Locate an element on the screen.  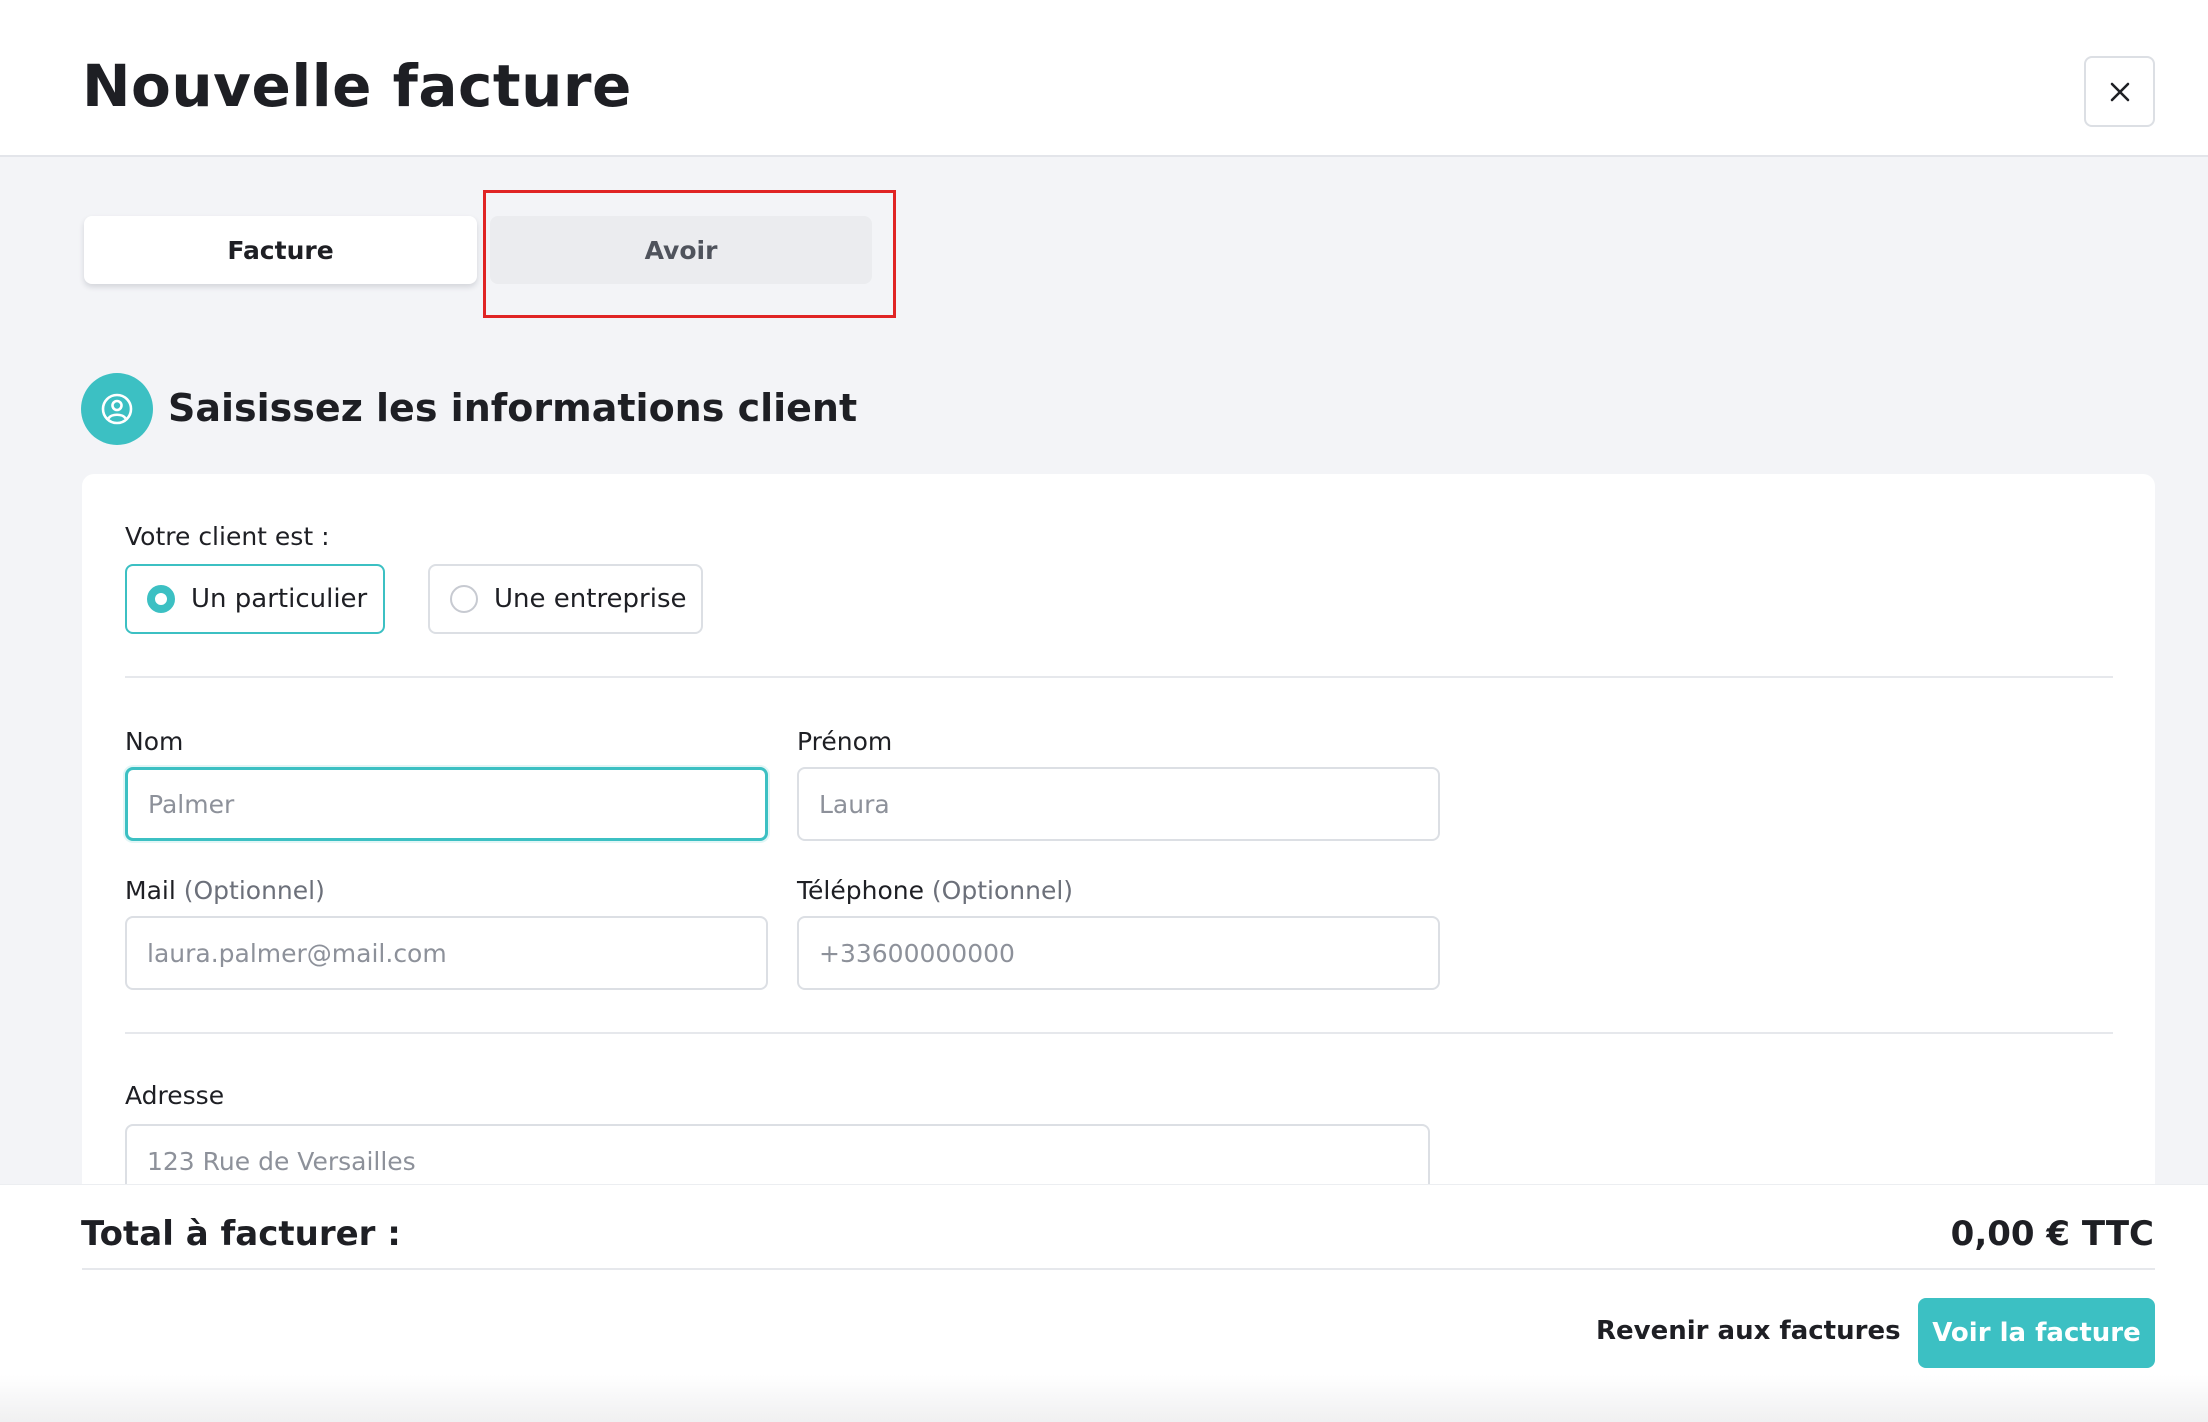
close-button is located at coordinates (2119, 91).